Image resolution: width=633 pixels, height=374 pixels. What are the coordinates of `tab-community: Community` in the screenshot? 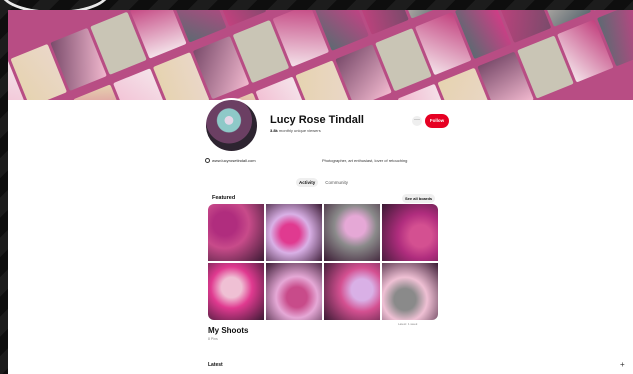 It's located at (336, 182).